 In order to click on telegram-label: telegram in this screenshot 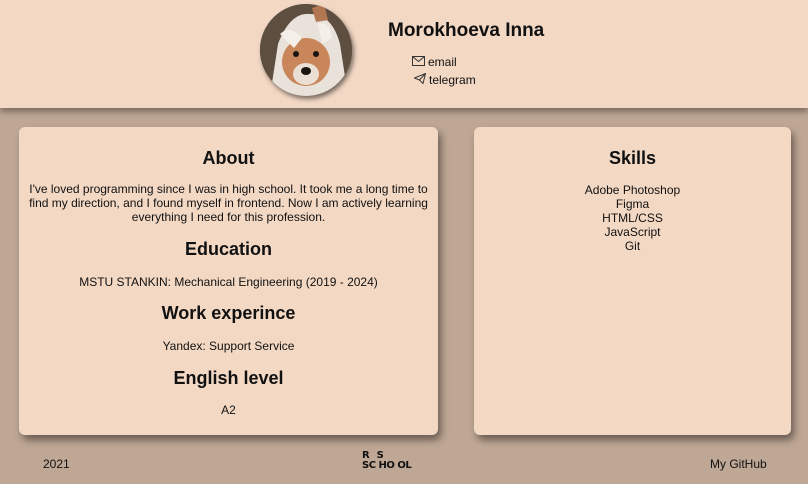, I will do `click(452, 80)`.